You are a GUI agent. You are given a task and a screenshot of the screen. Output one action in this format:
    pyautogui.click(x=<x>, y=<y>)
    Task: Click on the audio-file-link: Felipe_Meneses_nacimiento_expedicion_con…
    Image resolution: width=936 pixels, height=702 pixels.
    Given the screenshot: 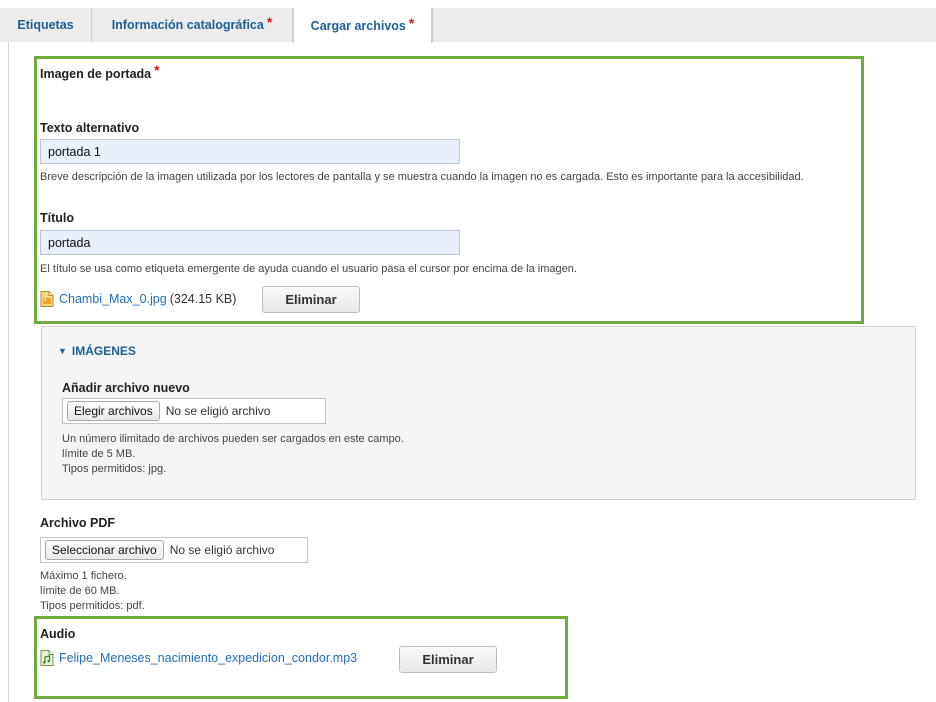 What is the action you would take?
    pyautogui.click(x=208, y=658)
    